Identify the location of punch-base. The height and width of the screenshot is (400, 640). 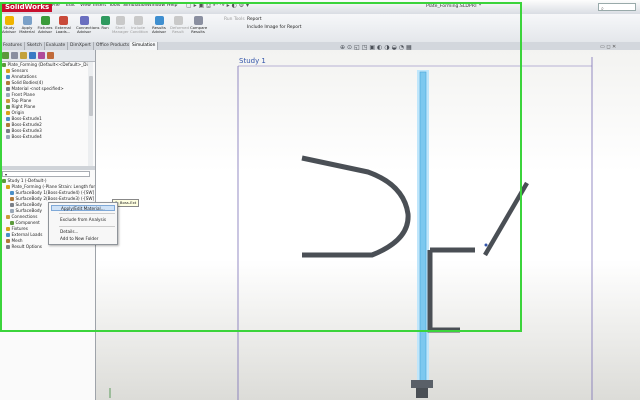
(422, 384).